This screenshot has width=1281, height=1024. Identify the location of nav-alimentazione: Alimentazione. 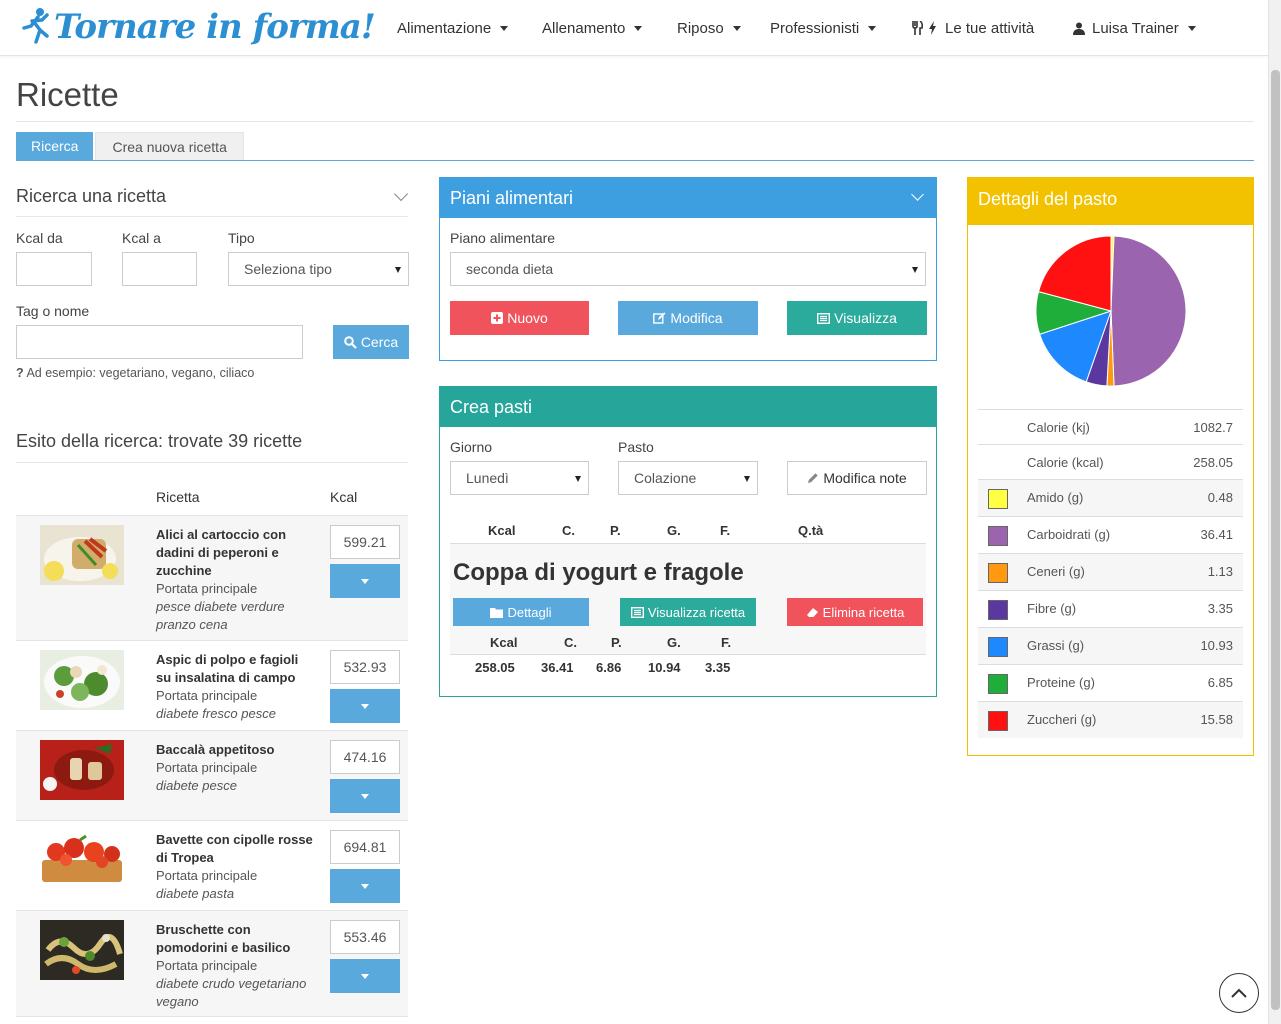
(453, 28).